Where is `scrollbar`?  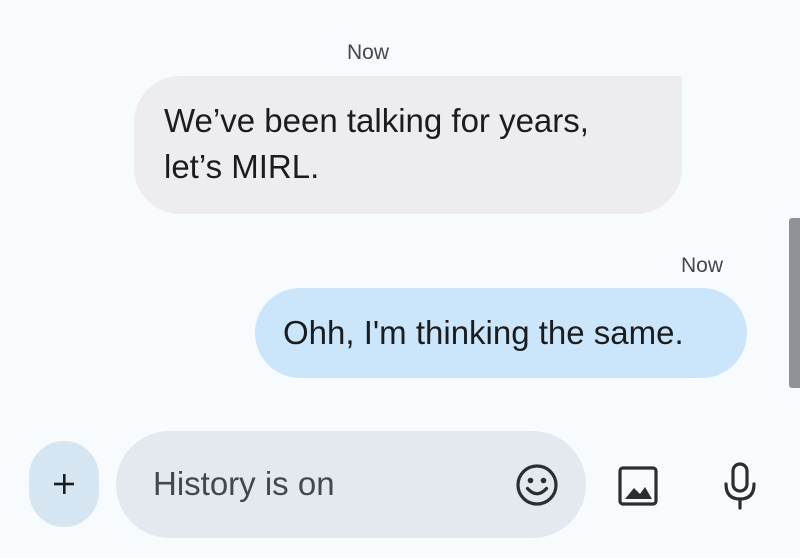
scrollbar is located at coordinates (794, 303).